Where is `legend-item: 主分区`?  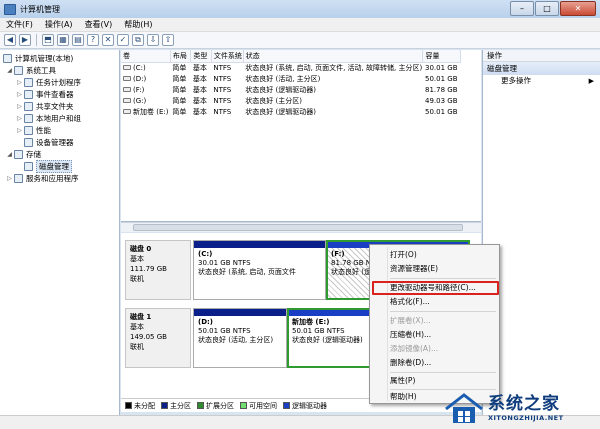
legend-item: 主分区 is located at coordinates (176, 406).